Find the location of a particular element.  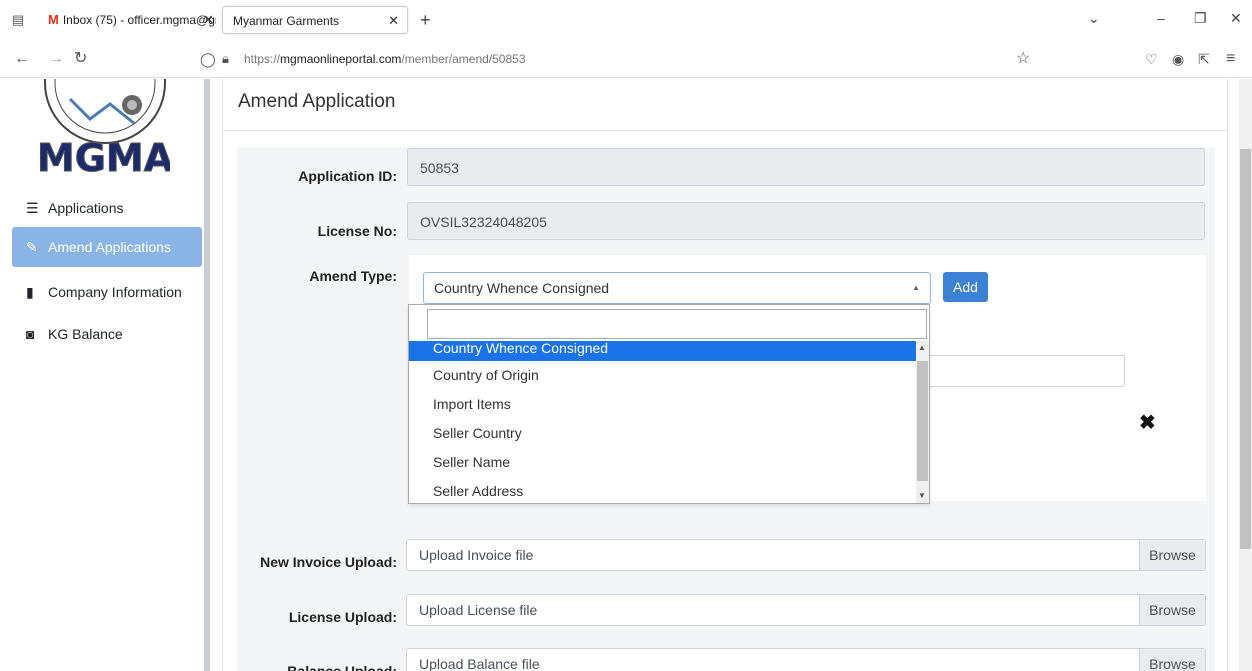

card-header: Amend Application is located at coordinates (726, 105).